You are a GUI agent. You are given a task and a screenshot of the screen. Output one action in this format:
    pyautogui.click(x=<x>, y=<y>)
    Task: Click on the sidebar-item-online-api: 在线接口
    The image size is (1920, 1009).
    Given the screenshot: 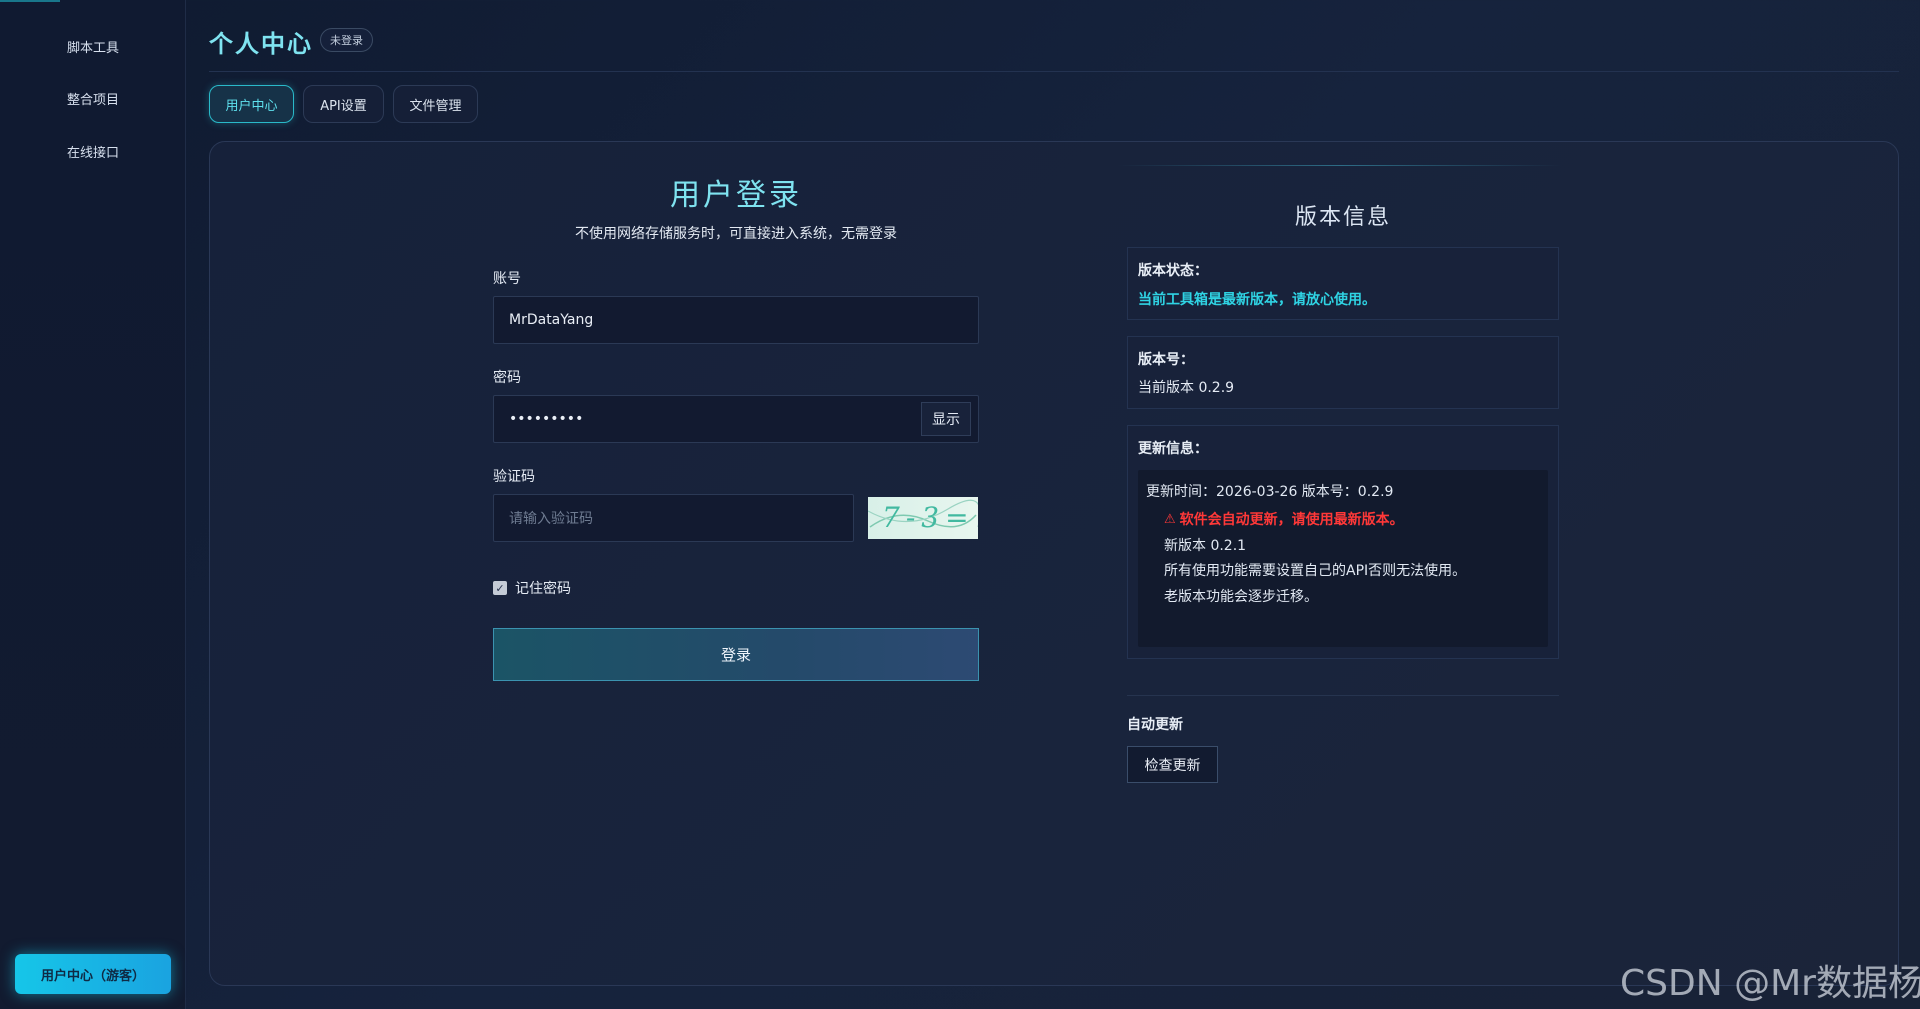 What is the action you would take?
    pyautogui.click(x=93, y=151)
    